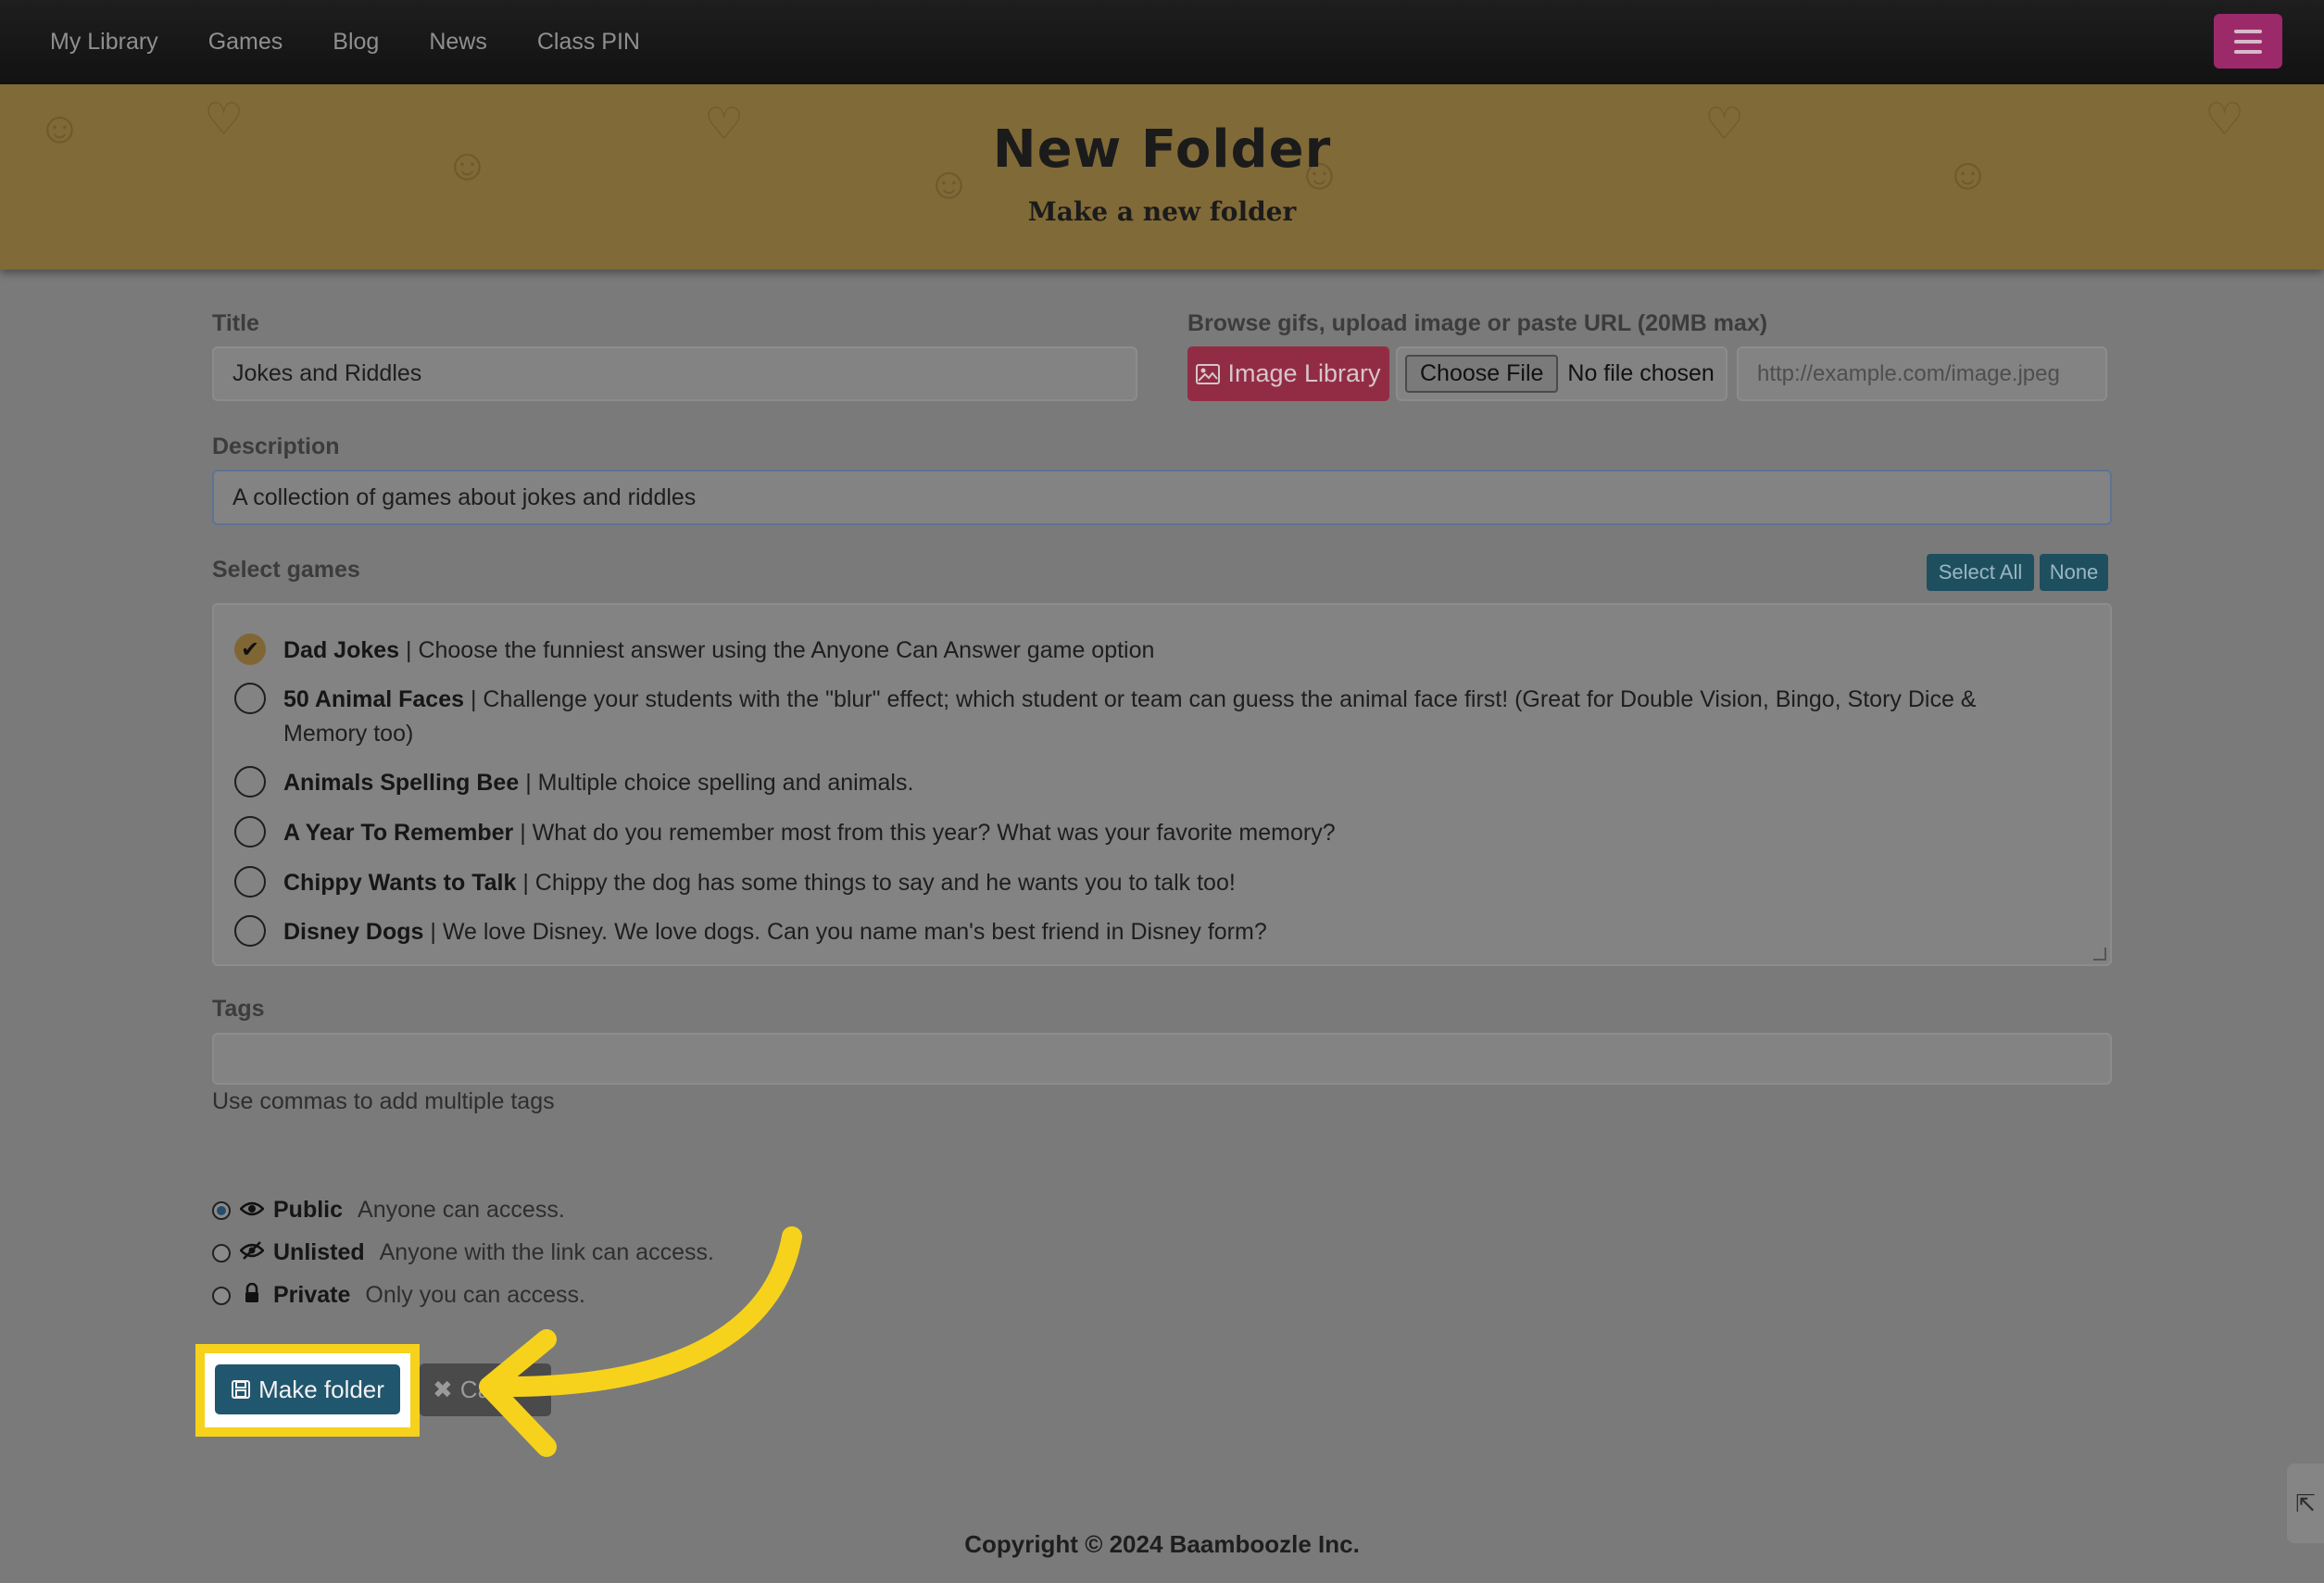 The image size is (2324, 1583). What do you see at coordinates (104, 42) in the screenshot?
I see `nav-my-library: My Library` at bounding box center [104, 42].